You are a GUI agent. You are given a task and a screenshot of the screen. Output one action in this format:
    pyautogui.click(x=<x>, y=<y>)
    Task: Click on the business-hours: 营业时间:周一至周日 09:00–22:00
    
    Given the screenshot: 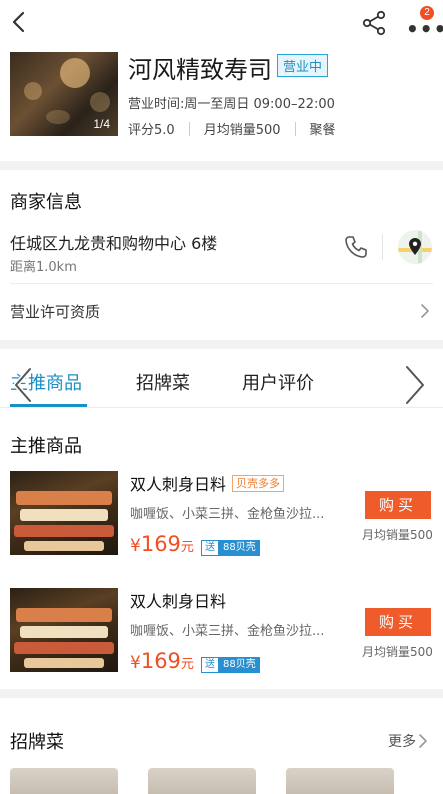 What is the action you would take?
    pyautogui.click(x=231, y=104)
    